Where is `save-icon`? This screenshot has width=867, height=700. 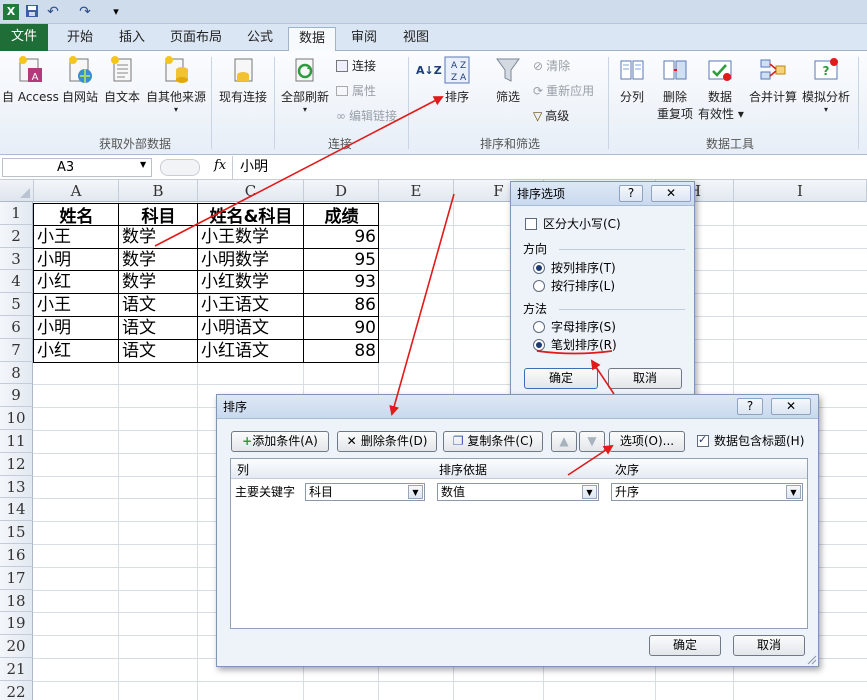
save-icon is located at coordinates (32, 12).